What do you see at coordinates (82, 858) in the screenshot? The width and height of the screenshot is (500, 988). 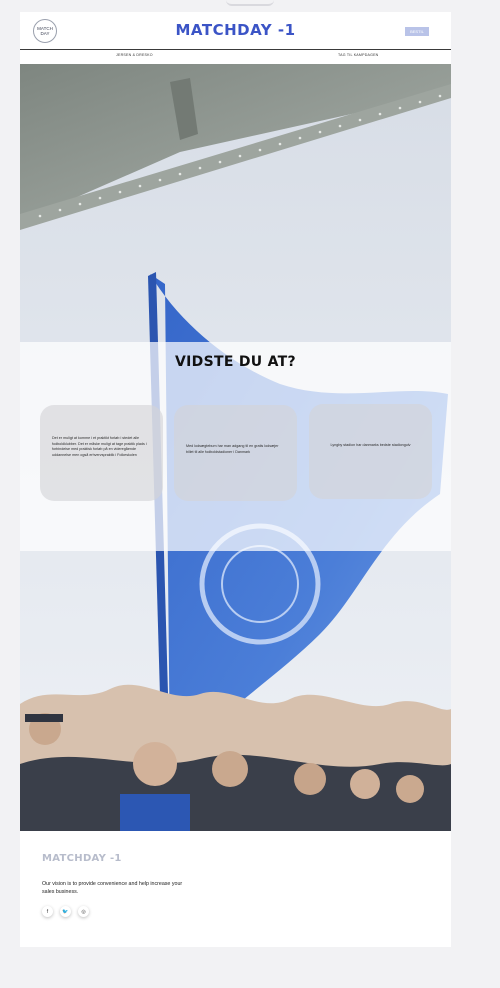 I see `footer-brand: MATCHDAY -1` at bounding box center [82, 858].